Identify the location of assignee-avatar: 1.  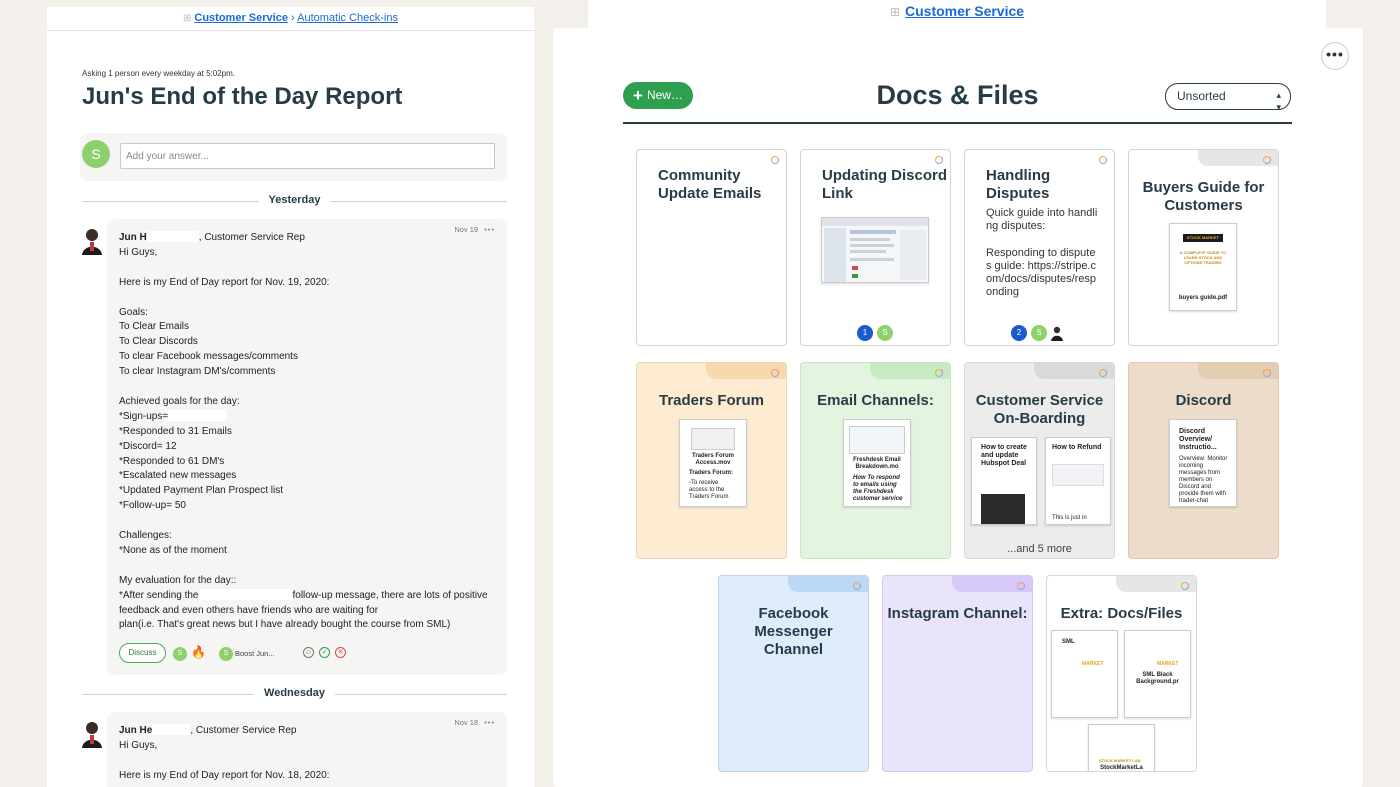
(865, 333).